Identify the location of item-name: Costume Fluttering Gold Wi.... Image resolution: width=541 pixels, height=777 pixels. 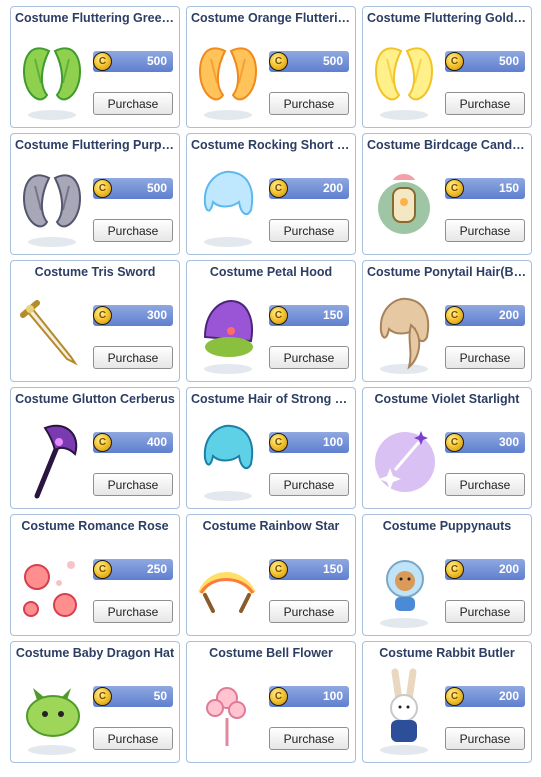
(447, 18).